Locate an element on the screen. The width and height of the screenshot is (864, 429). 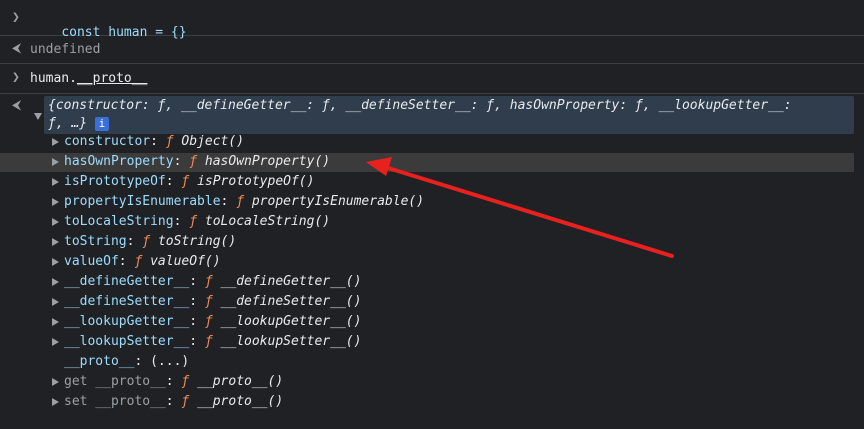
property-name: get __proto__ is located at coordinates (115, 381).